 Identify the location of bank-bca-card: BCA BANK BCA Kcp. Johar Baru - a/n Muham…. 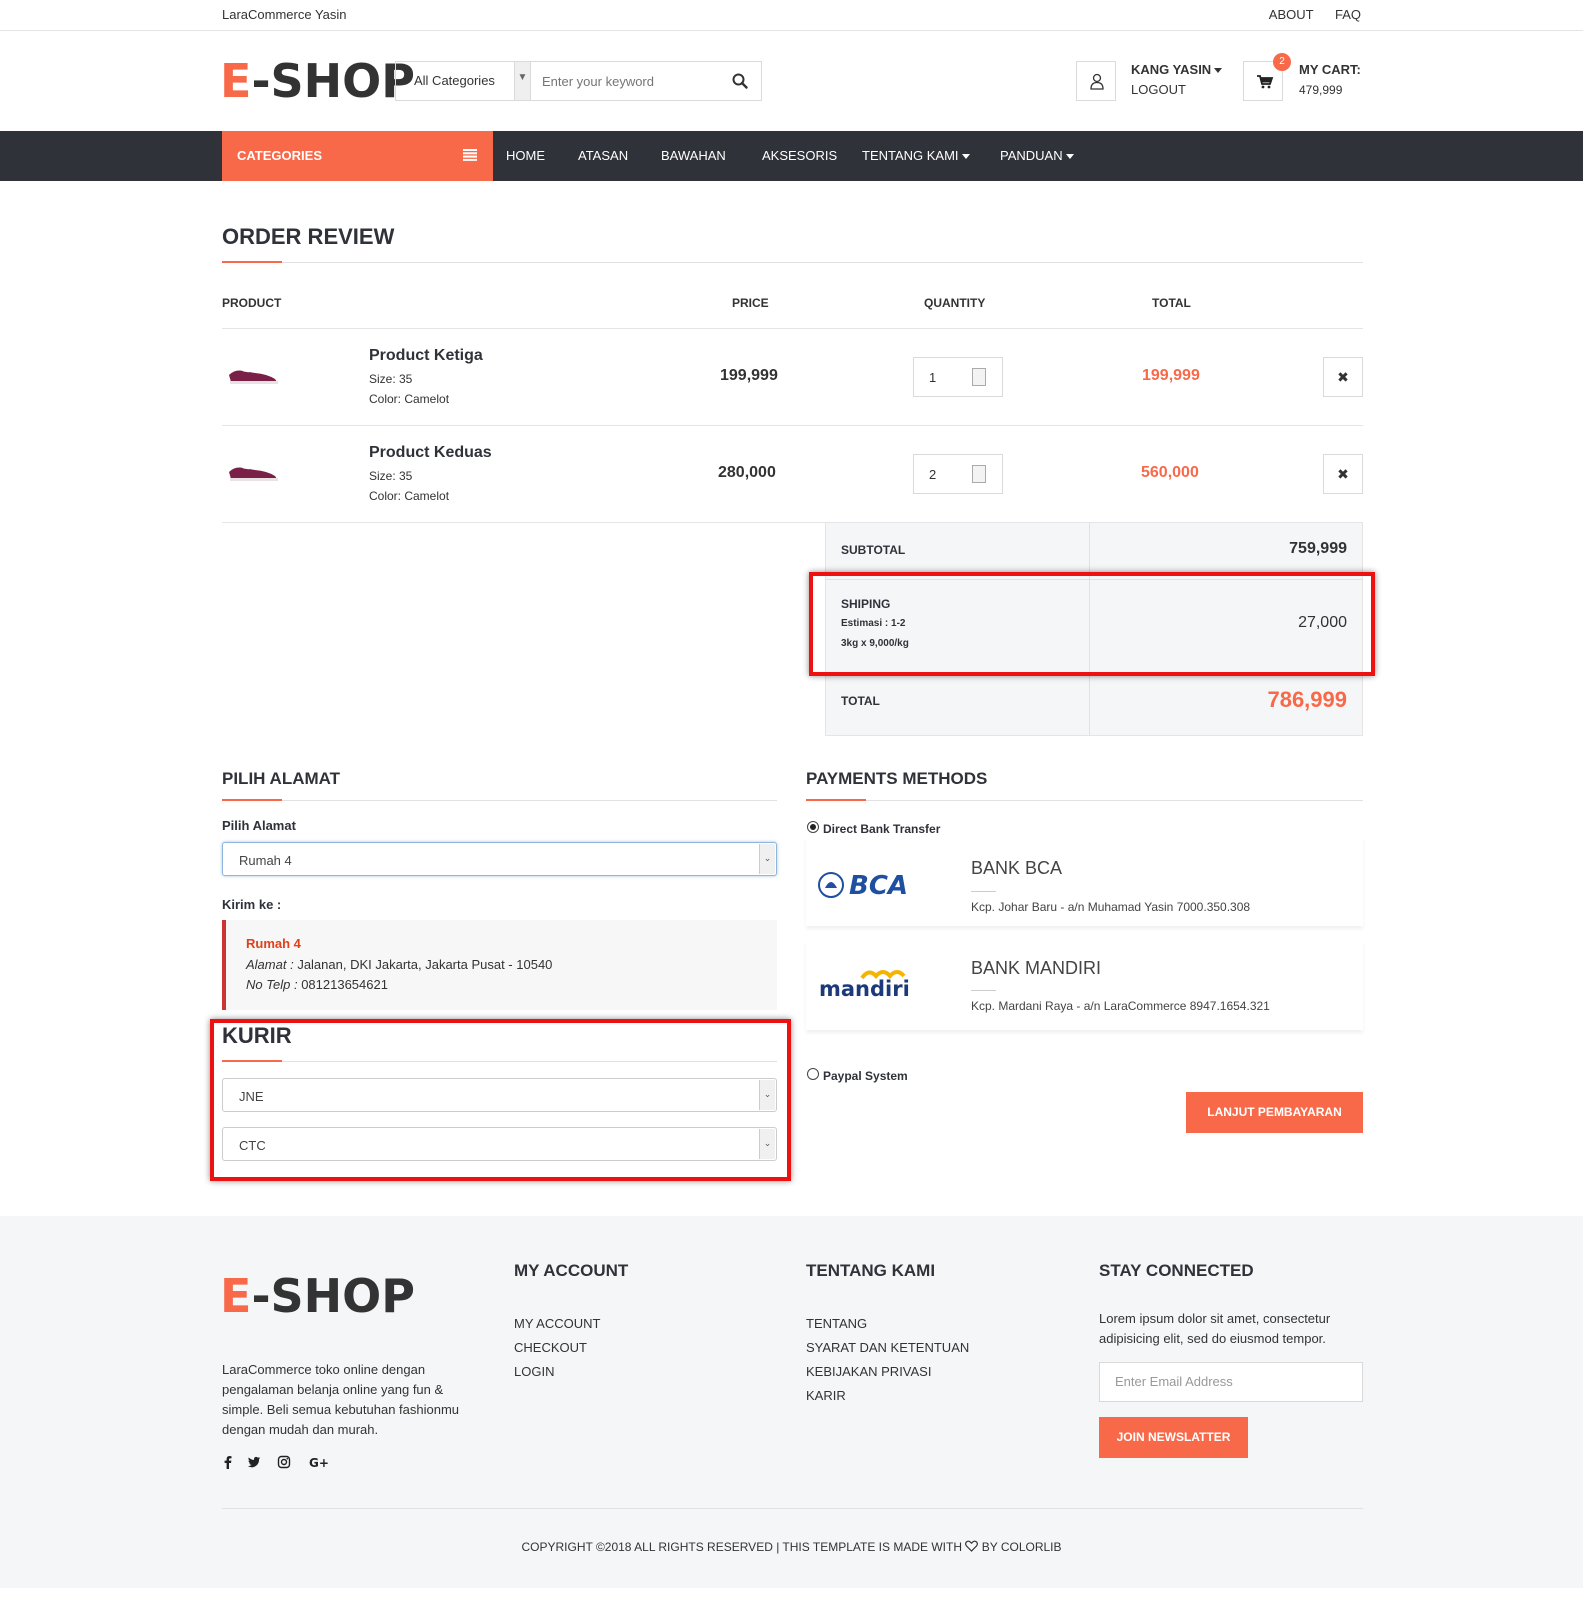
(1084, 881).